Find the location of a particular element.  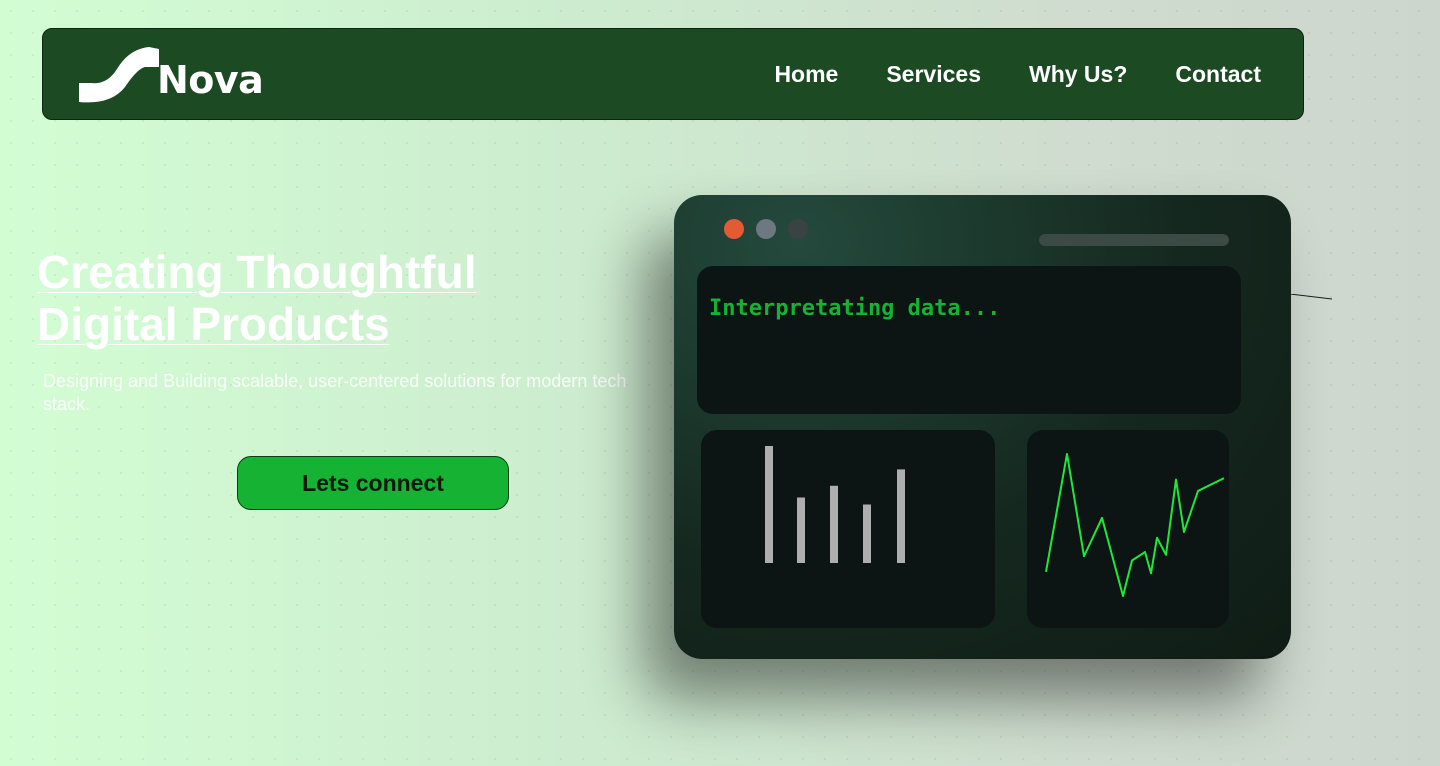

lets-connect-button: Lets connect is located at coordinates (373, 483).